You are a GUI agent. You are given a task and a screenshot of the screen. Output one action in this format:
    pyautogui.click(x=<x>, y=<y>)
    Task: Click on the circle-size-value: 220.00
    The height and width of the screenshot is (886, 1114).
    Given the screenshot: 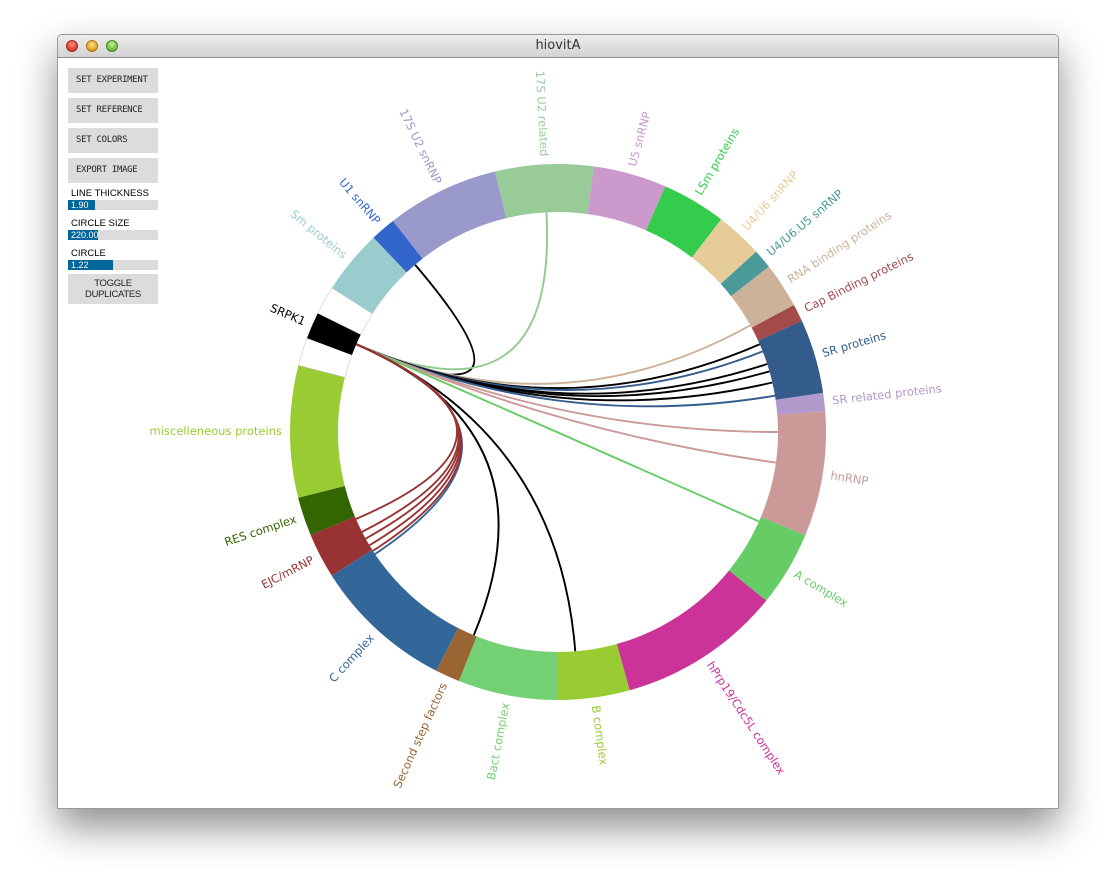 What is the action you would take?
    pyautogui.click(x=85, y=235)
    